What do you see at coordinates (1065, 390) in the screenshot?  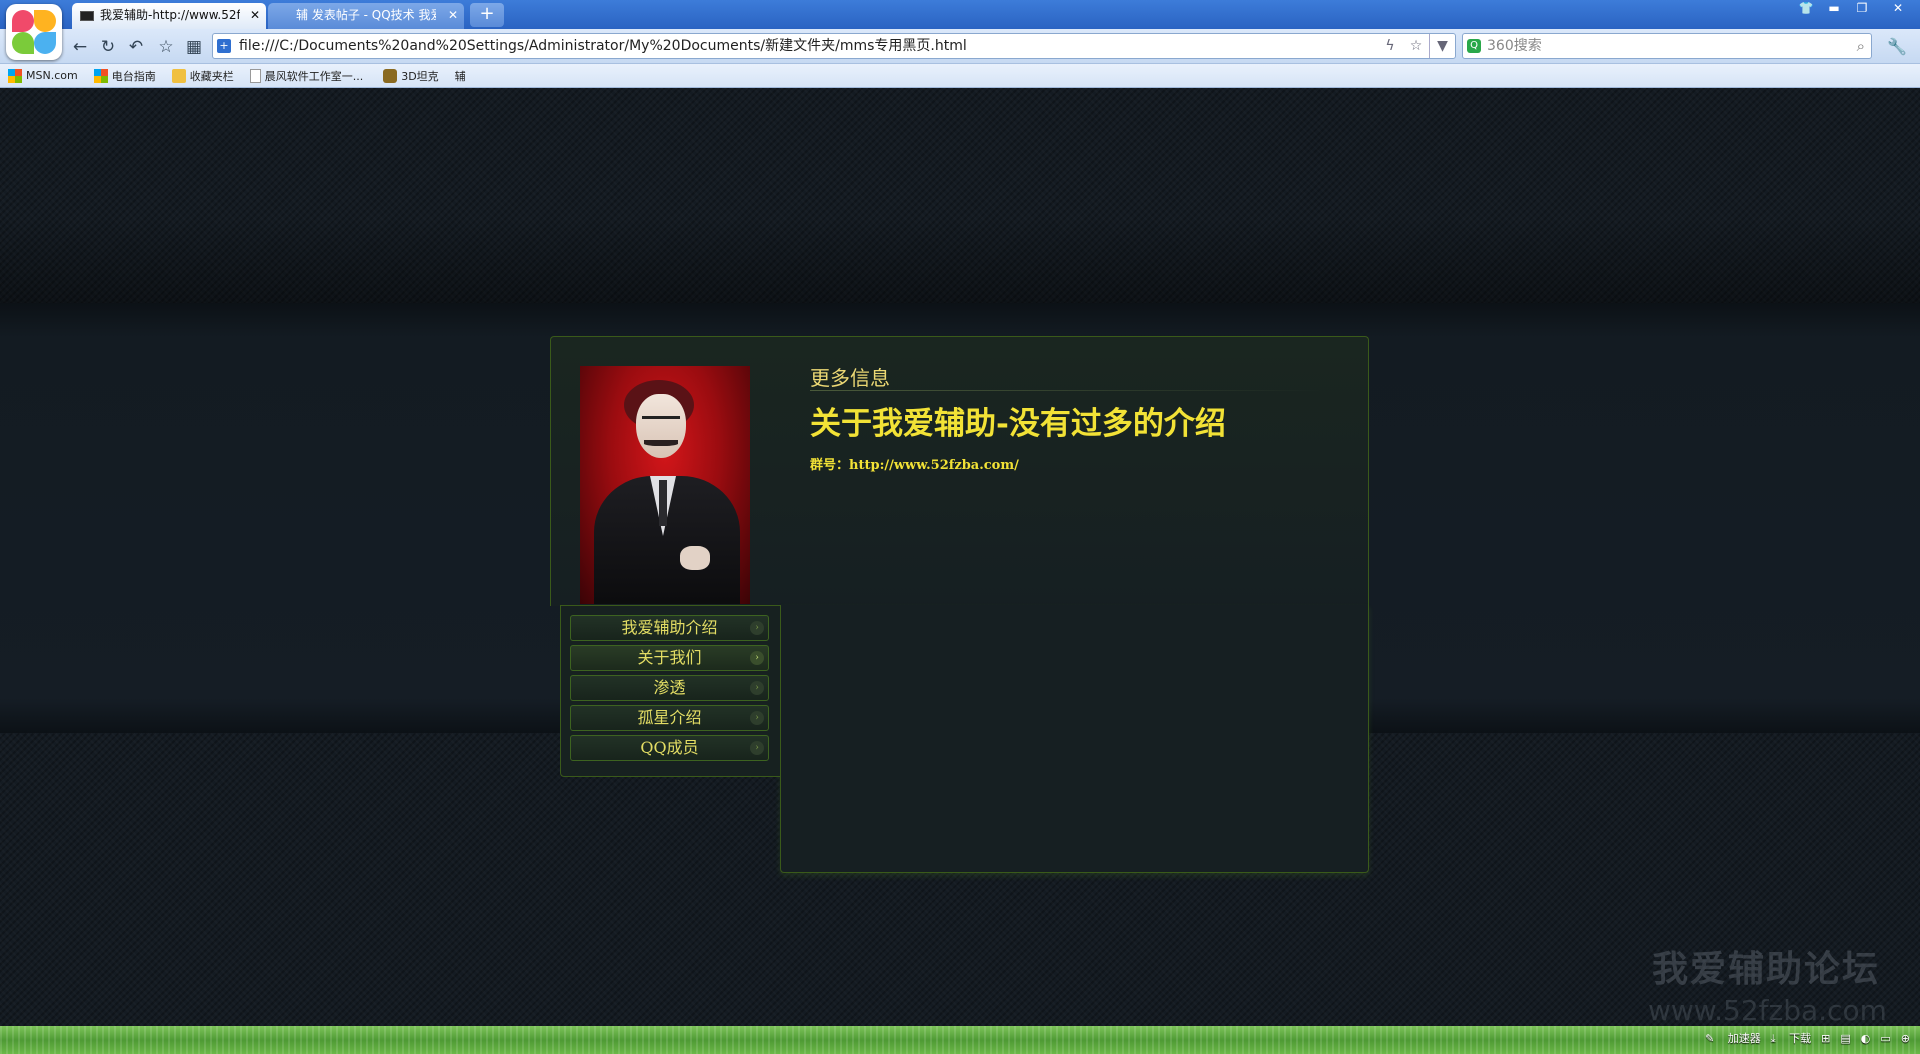 I see `divider` at bounding box center [1065, 390].